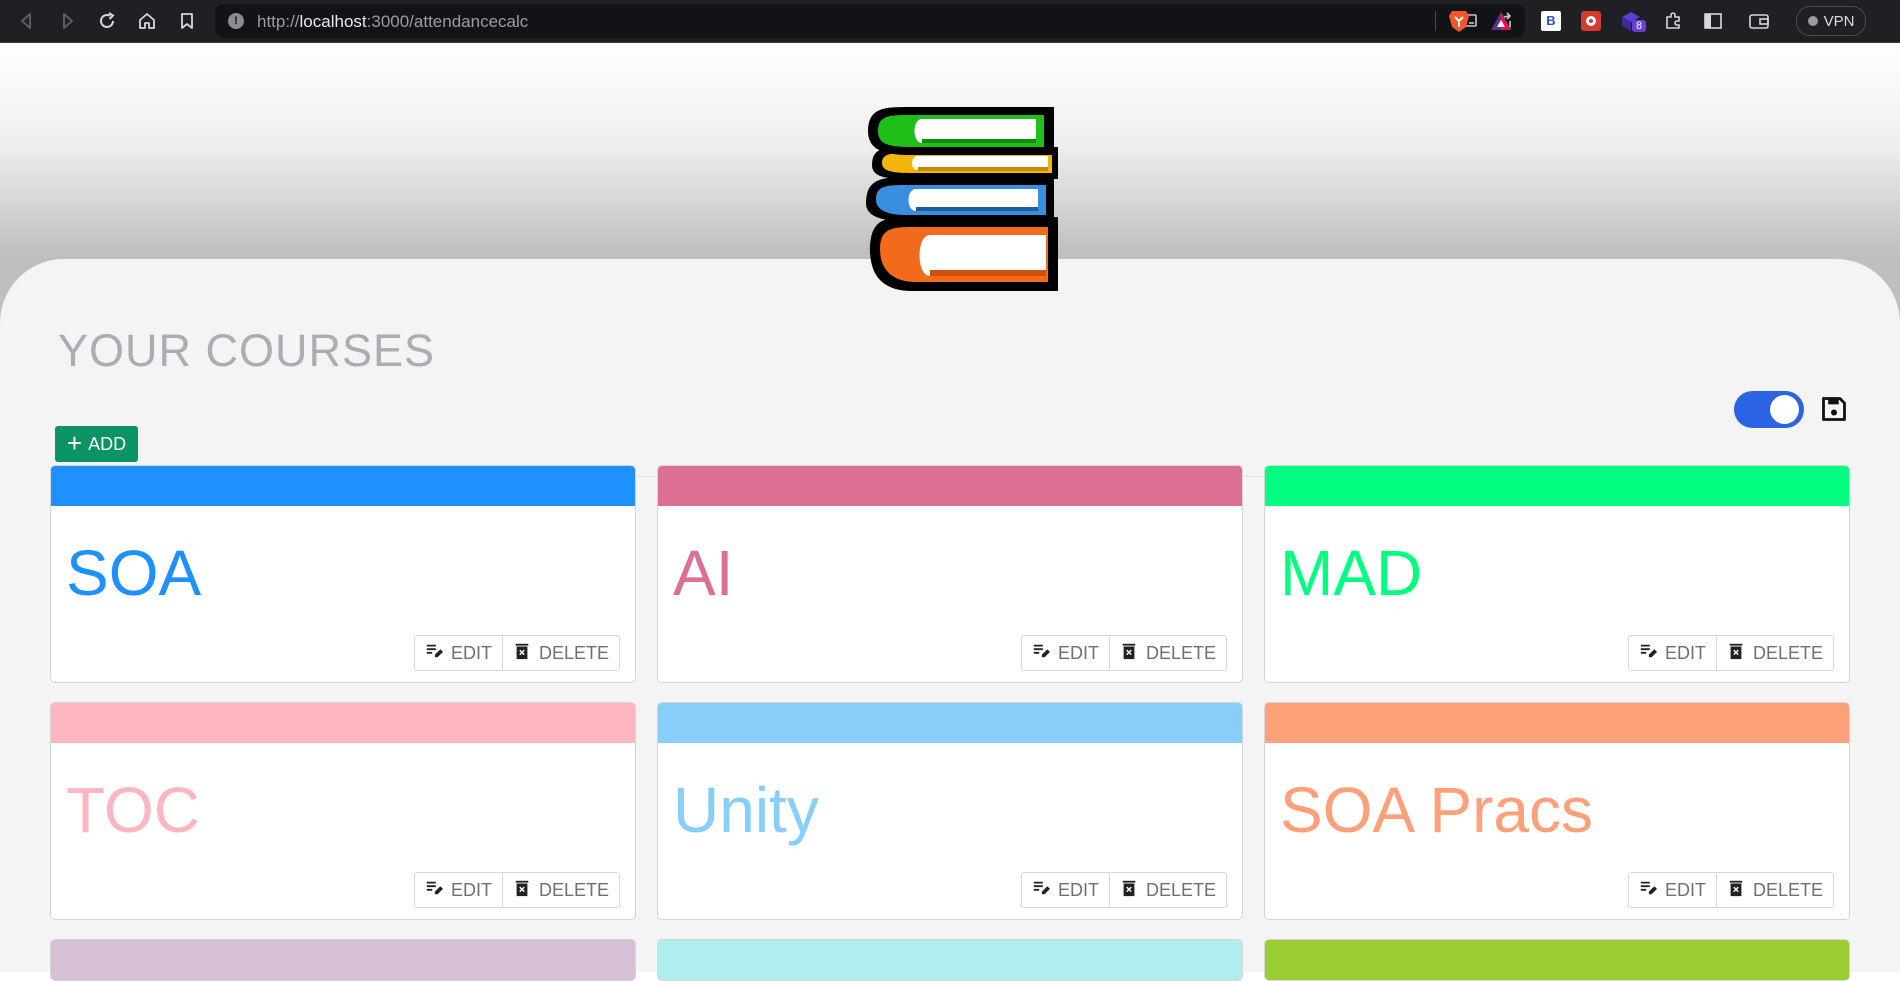 The width and height of the screenshot is (1900, 981). What do you see at coordinates (1834, 409) in the screenshot?
I see `save-icon` at bounding box center [1834, 409].